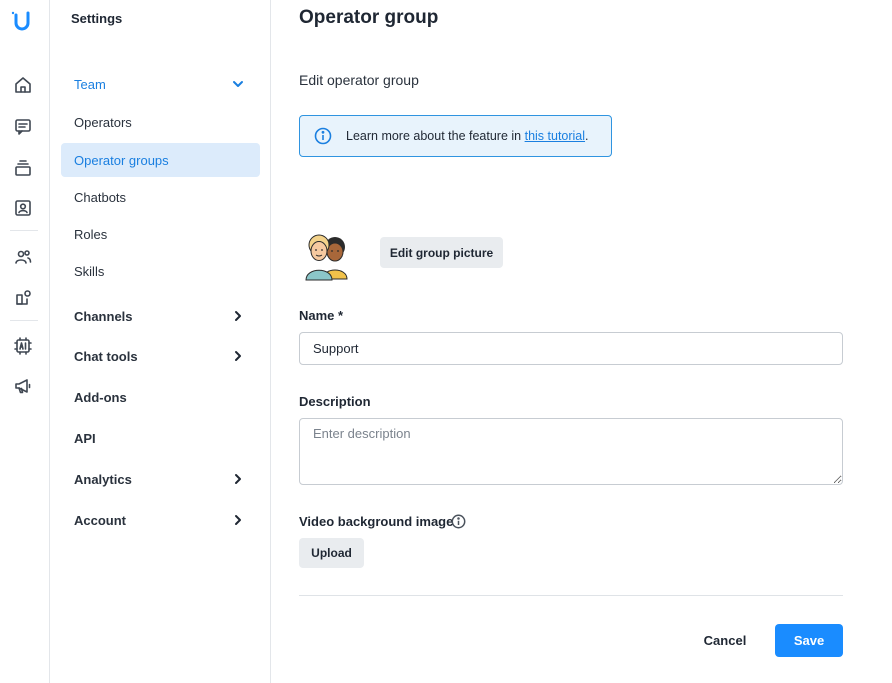 Image resolution: width=892 pixels, height=683 pixels. Describe the element at coordinates (100, 397) in the screenshot. I see `sidebar-item-label: Add-ons` at that location.